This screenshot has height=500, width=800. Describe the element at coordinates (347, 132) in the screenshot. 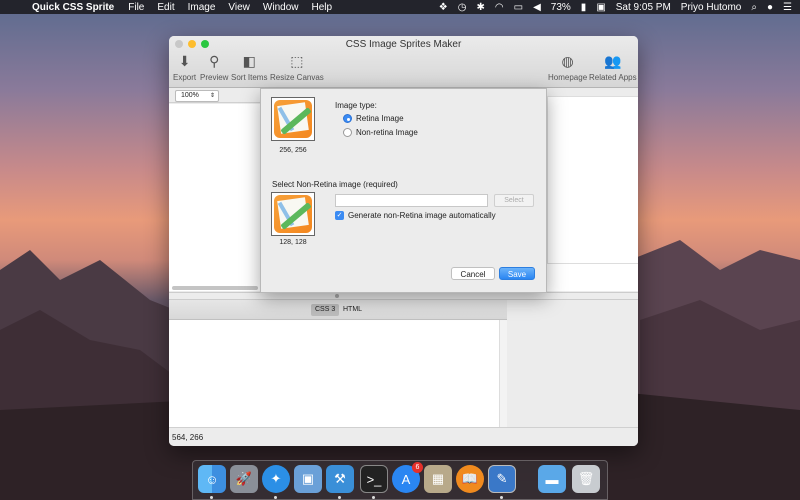

I see `radio-unselected-icon` at that location.